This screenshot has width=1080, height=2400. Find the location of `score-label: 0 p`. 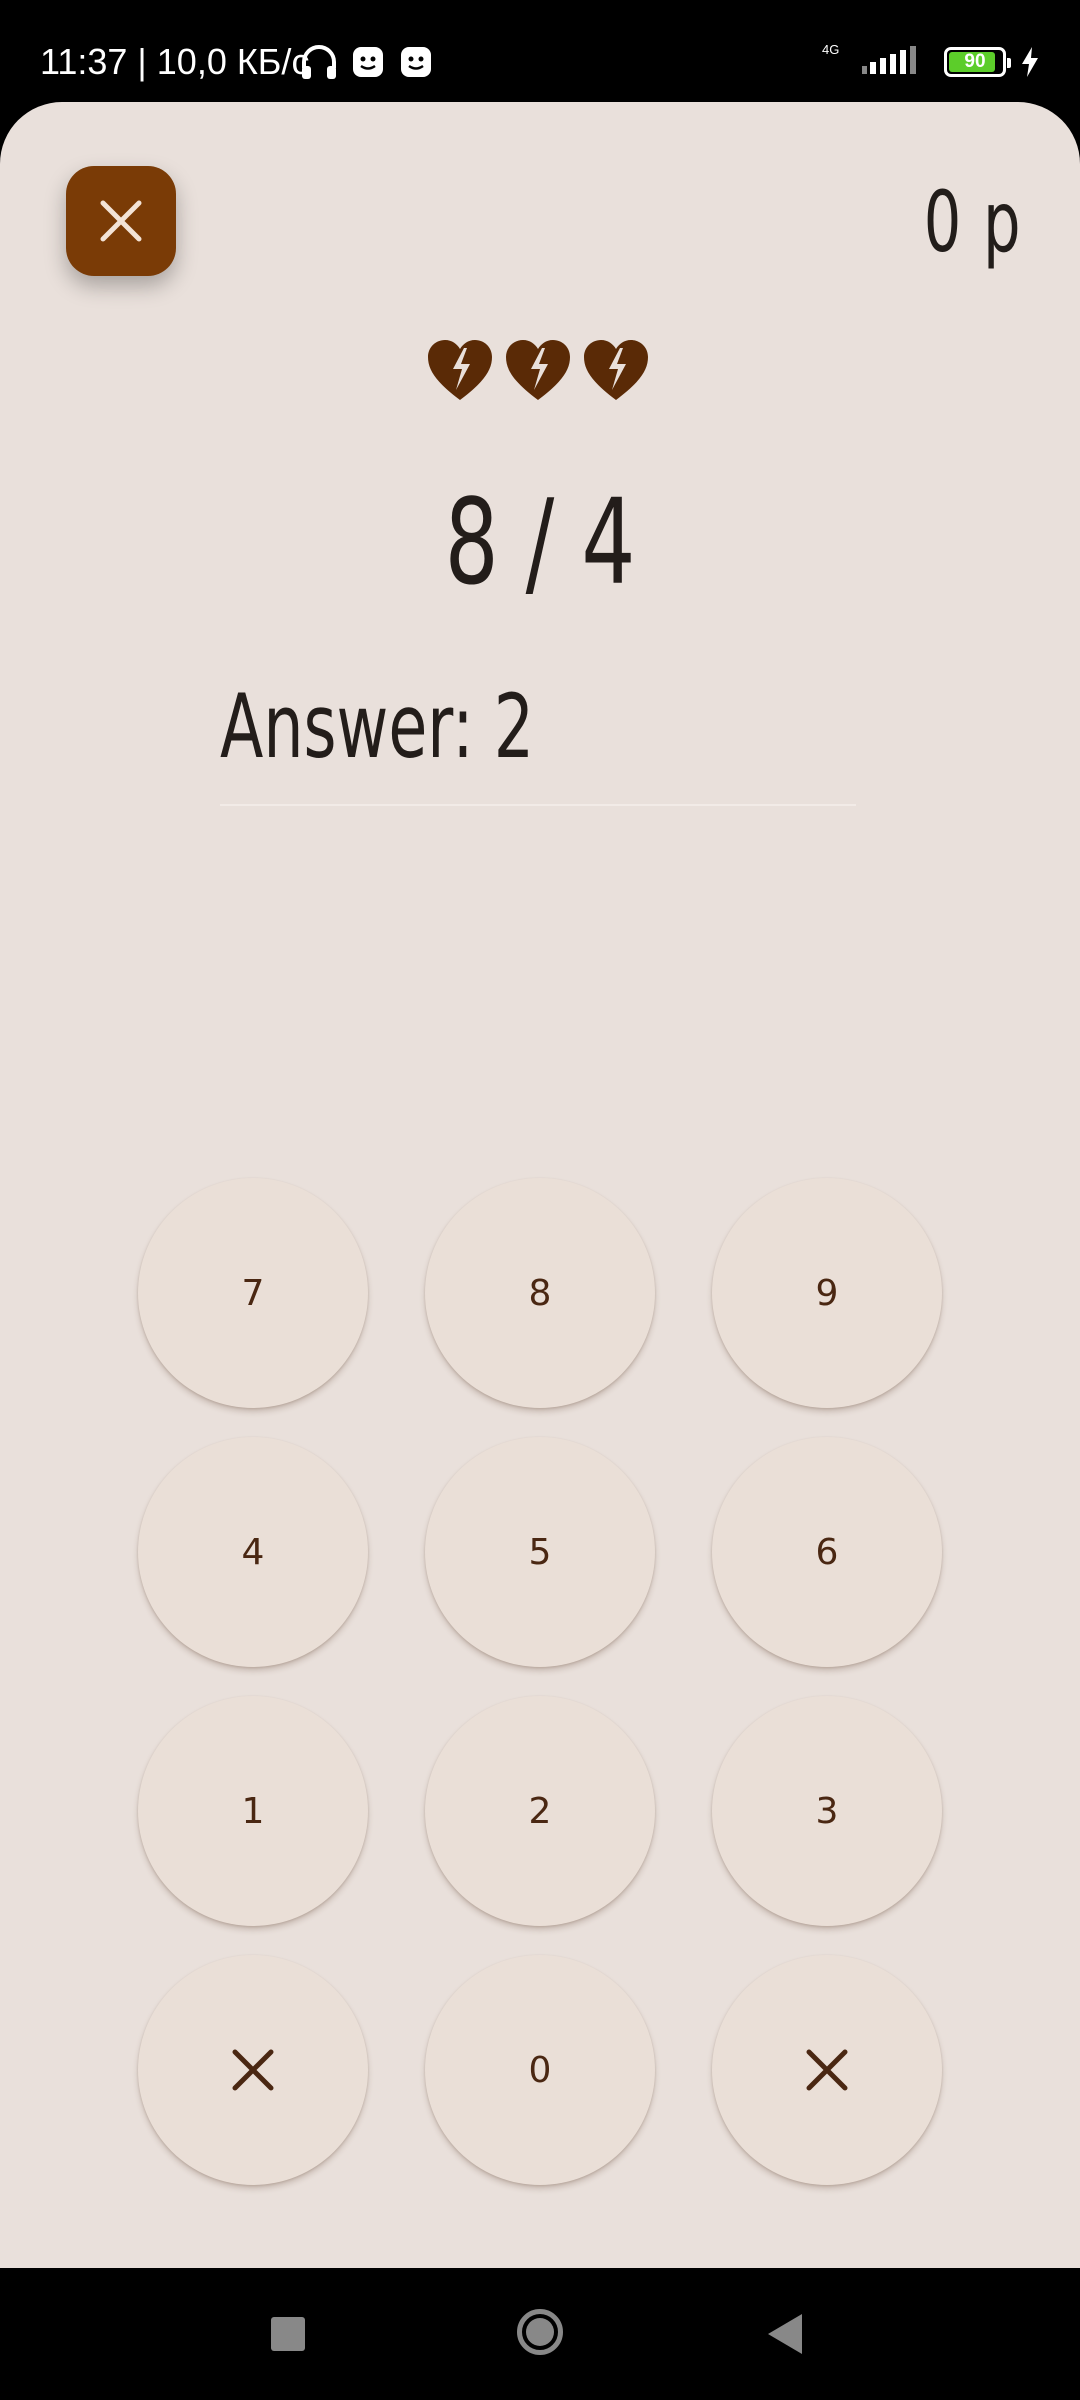

score-label: 0 p is located at coordinates (972, 222).